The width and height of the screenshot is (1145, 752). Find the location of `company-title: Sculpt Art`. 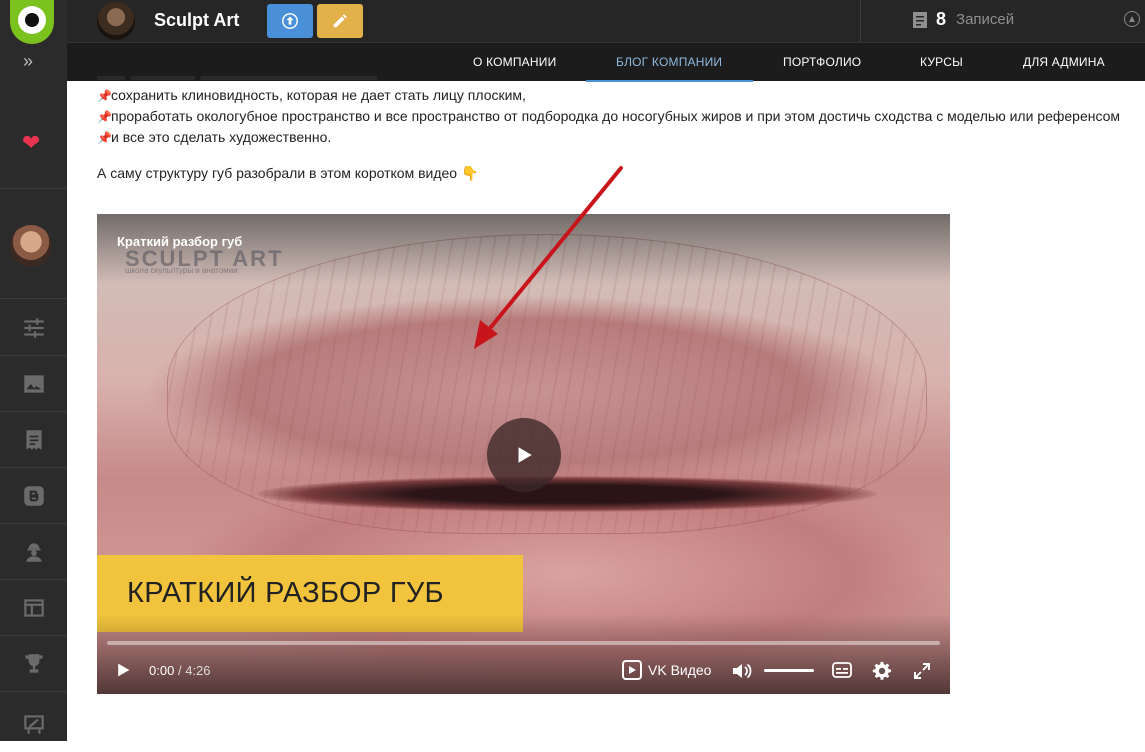

company-title: Sculpt Art is located at coordinates (196, 20).